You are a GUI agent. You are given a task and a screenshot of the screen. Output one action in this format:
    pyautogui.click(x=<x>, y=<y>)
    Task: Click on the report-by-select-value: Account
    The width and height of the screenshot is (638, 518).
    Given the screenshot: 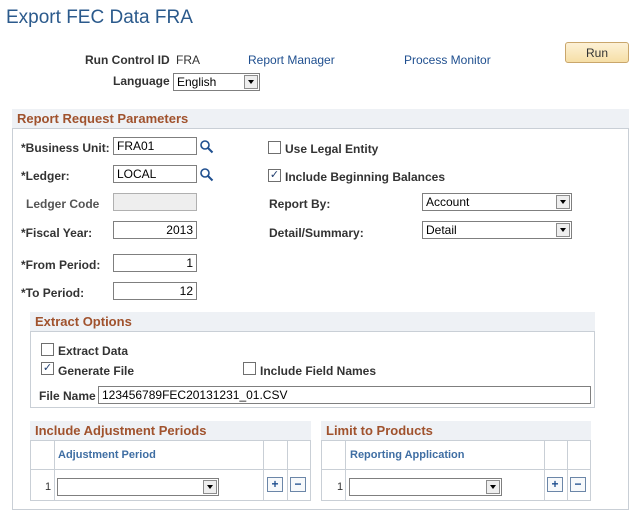 What is the action you would take?
    pyautogui.click(x=448, y=202)
    